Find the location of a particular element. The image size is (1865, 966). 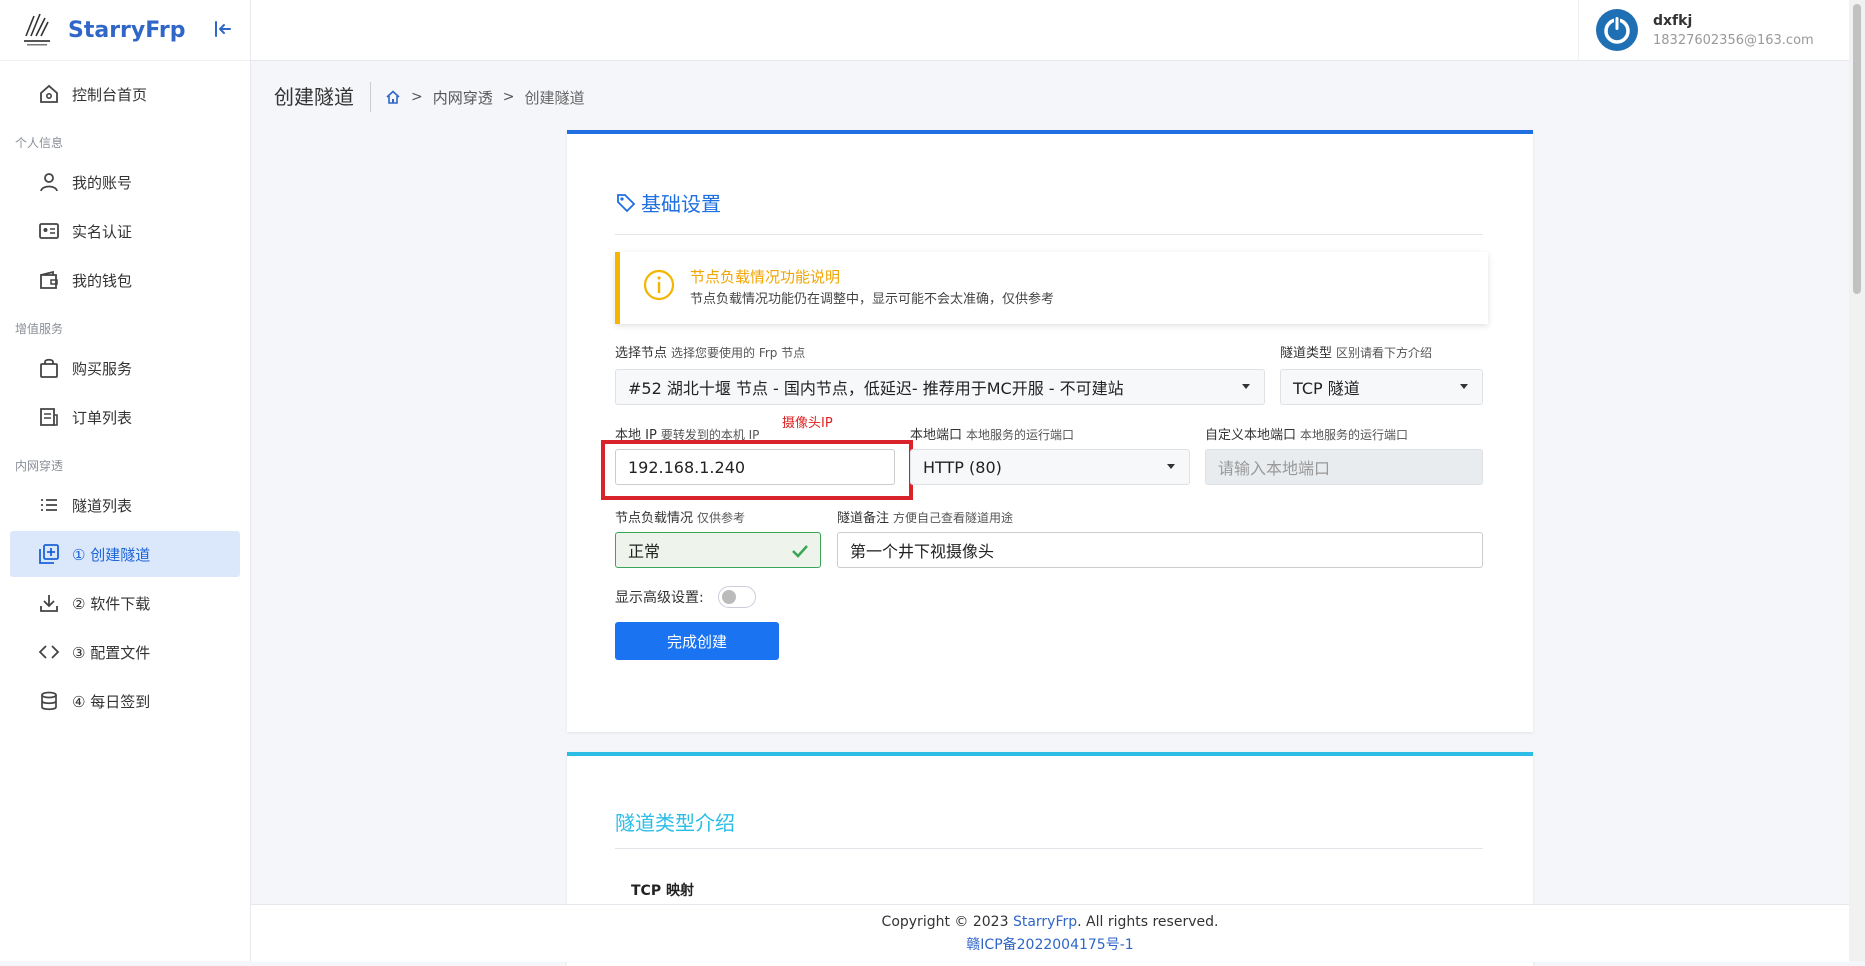

advanced-settings-label: 显示高级设置: is located at coordinates (659, 598).